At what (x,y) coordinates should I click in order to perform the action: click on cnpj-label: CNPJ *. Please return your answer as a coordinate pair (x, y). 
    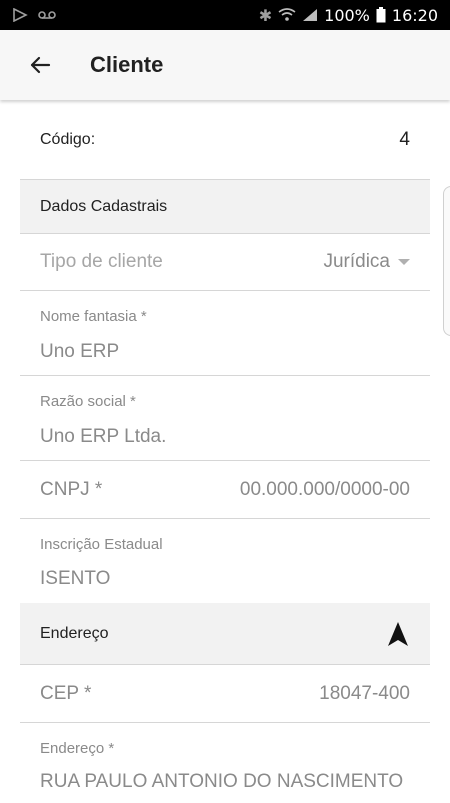
    Looking at the image, I should click on (71, 489).